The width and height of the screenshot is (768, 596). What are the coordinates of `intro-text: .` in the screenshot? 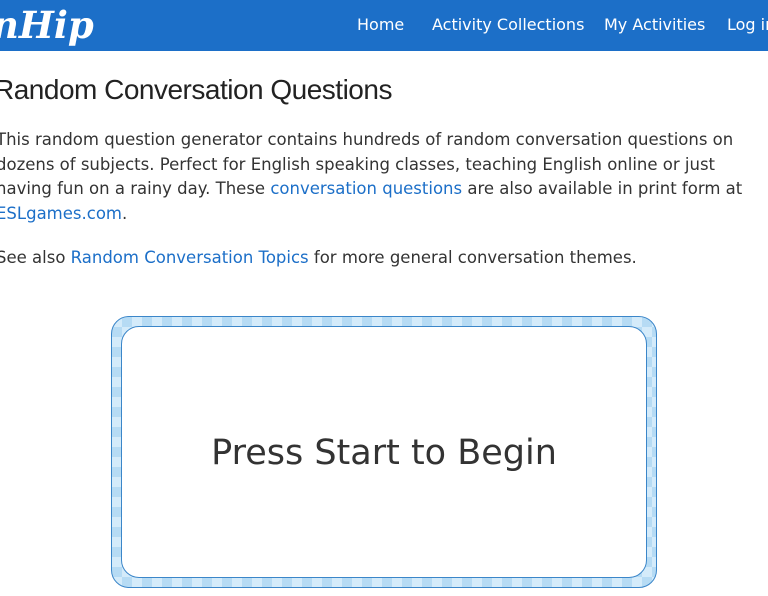 It's located at (124, 213).